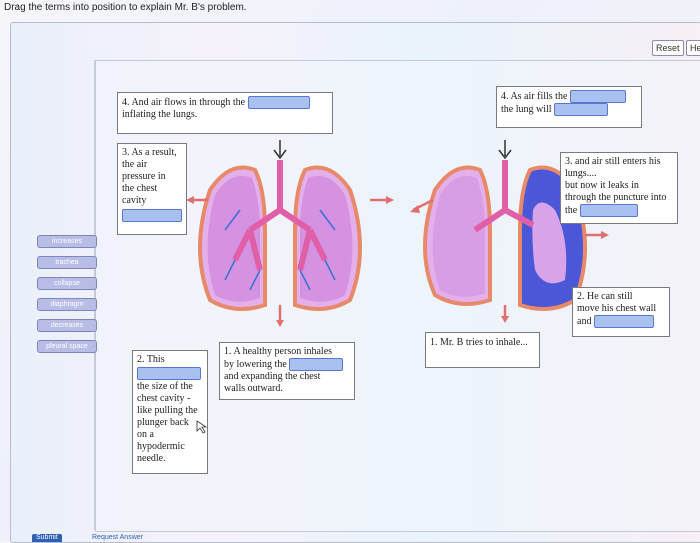  What do you see at coordinates (169, 373) in the screenshot?
I see `blank-2-left` at bounding box center [169, 373].